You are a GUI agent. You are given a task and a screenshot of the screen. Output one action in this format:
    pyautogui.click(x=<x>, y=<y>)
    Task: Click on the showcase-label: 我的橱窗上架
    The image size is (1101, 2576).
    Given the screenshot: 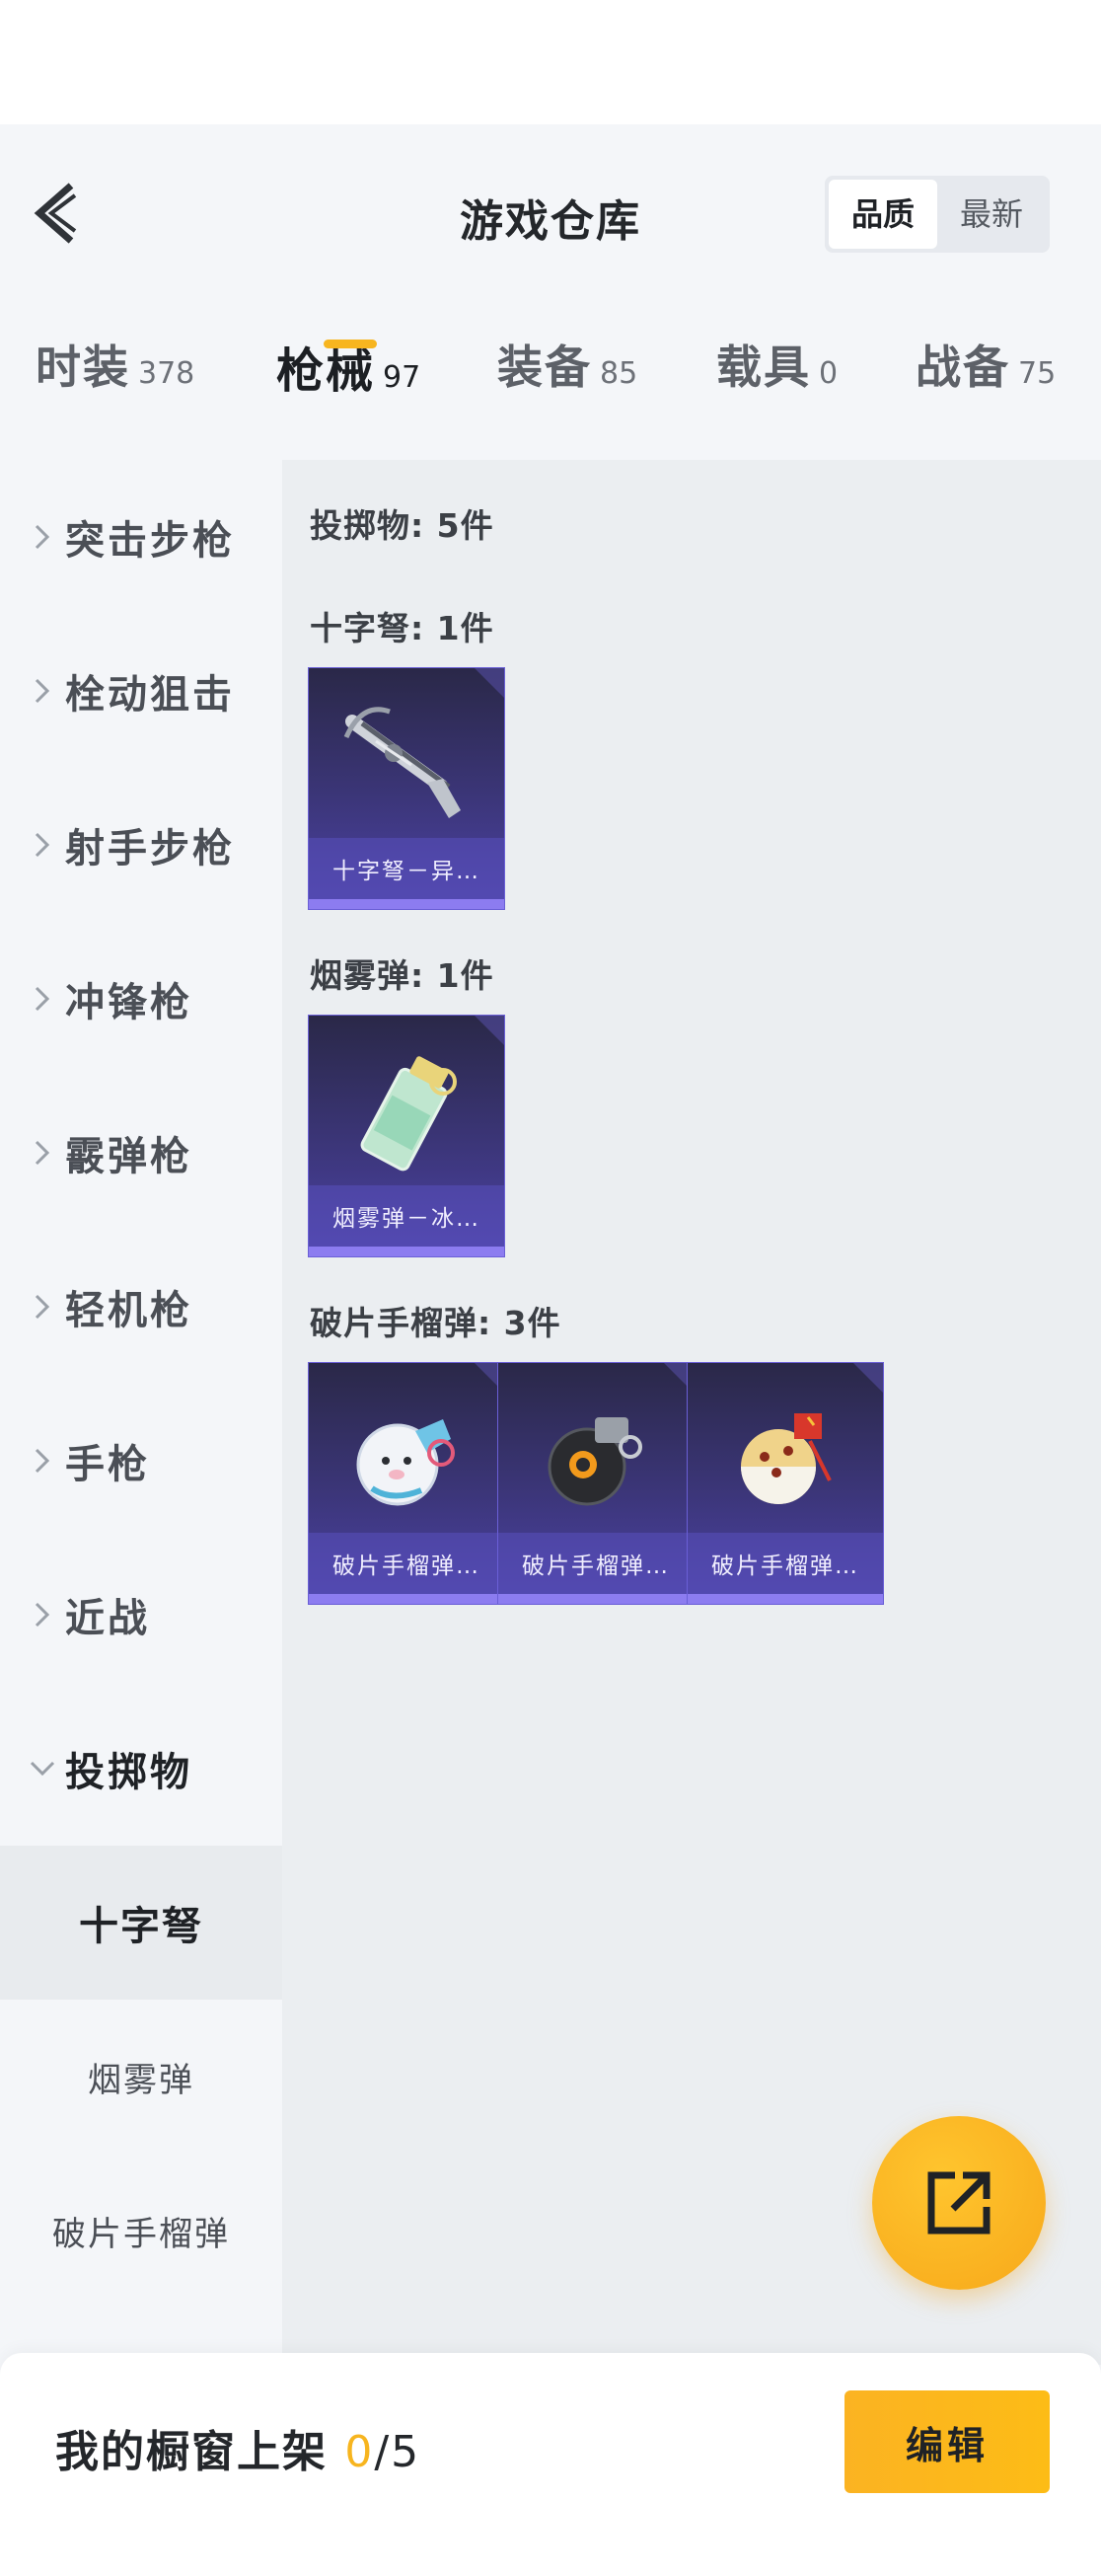 What is the action you would take?
    pyautogui.click(x=191, y=2452)
    